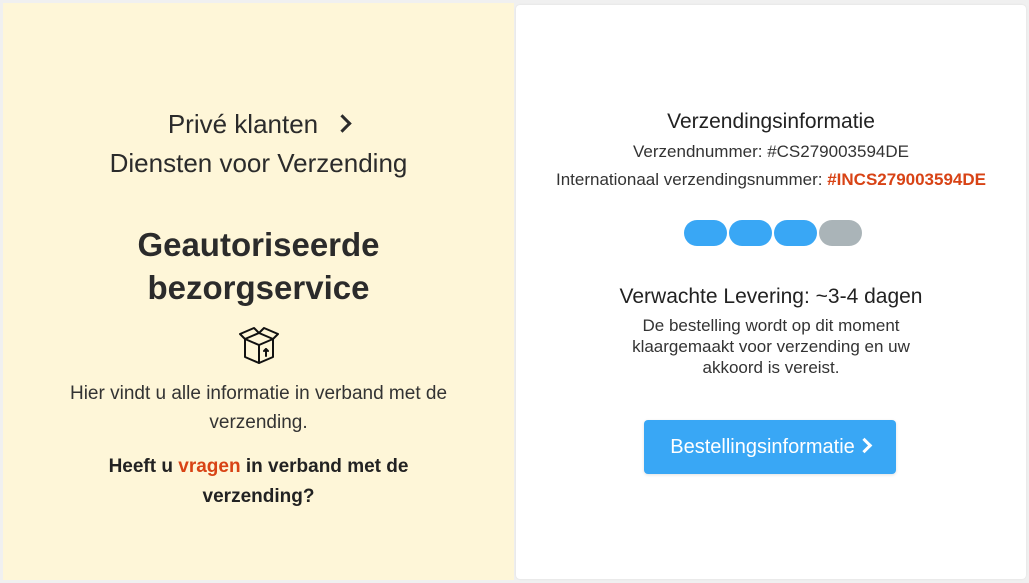  I want to click on package-box-icon, so click(259, 345).